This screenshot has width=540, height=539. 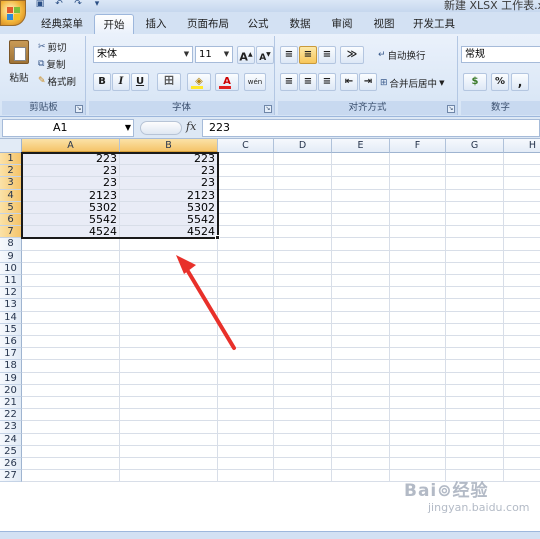 I want to click on cell-g12, so click(x=475, y=293).